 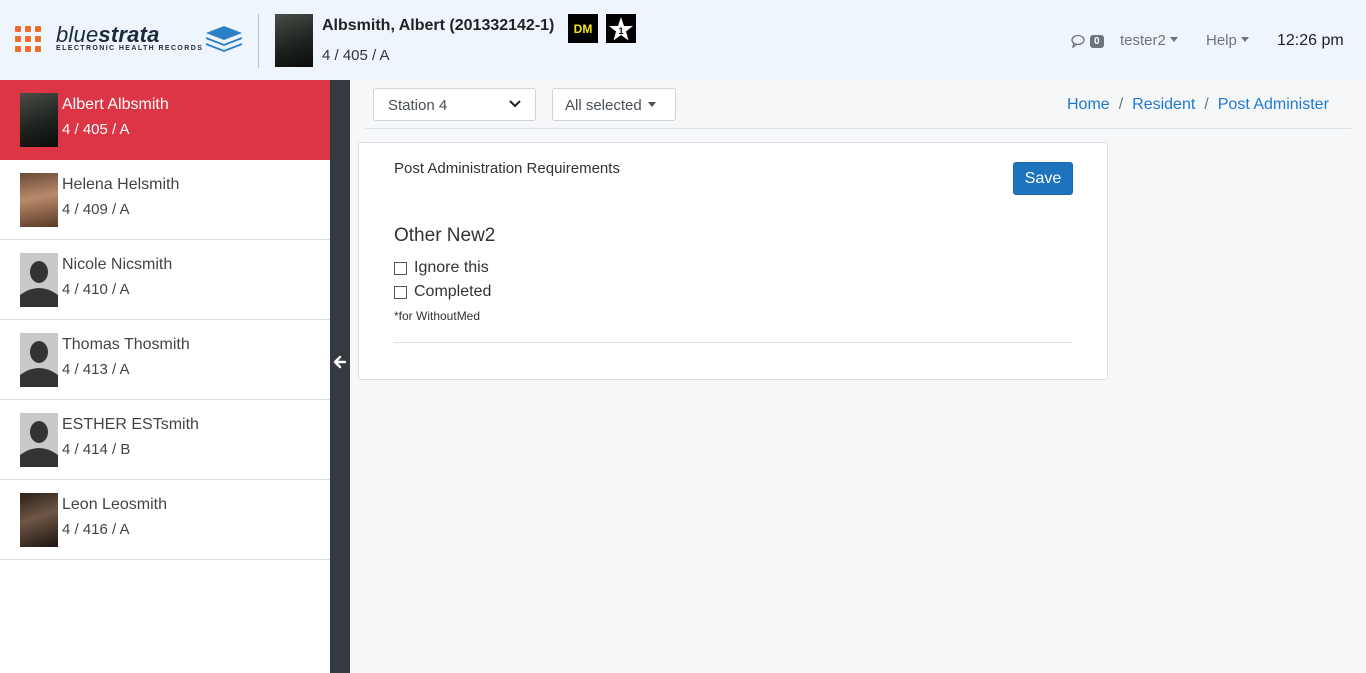 What do you see at coordinates (165, 200) in the screenshot?
I see `resident-item: Helena Helsmith 4 / 409 / A` at bounding box center [165, 200].